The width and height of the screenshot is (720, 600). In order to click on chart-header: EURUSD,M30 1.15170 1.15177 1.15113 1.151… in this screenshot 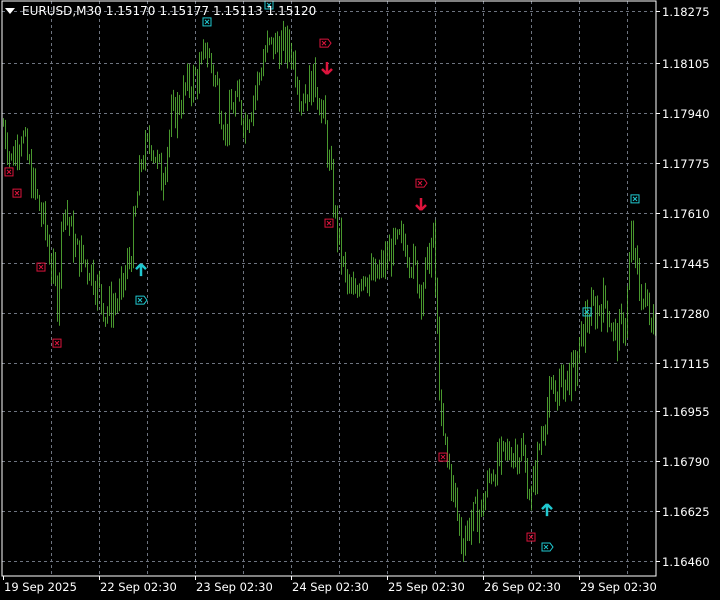, I will do `click(160, 11)`.